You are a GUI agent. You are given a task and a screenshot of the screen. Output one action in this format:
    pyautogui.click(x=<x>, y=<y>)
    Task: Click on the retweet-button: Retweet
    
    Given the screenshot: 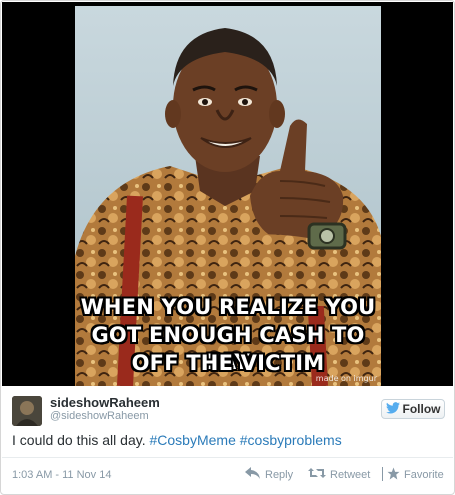 What is the action you would take?
    pyautogui.click(x=339, y=474)
    